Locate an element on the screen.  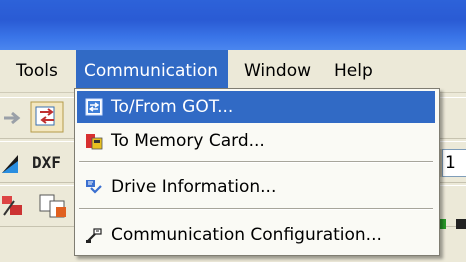
arrow-right-icon is located at coordinates (14, 118).